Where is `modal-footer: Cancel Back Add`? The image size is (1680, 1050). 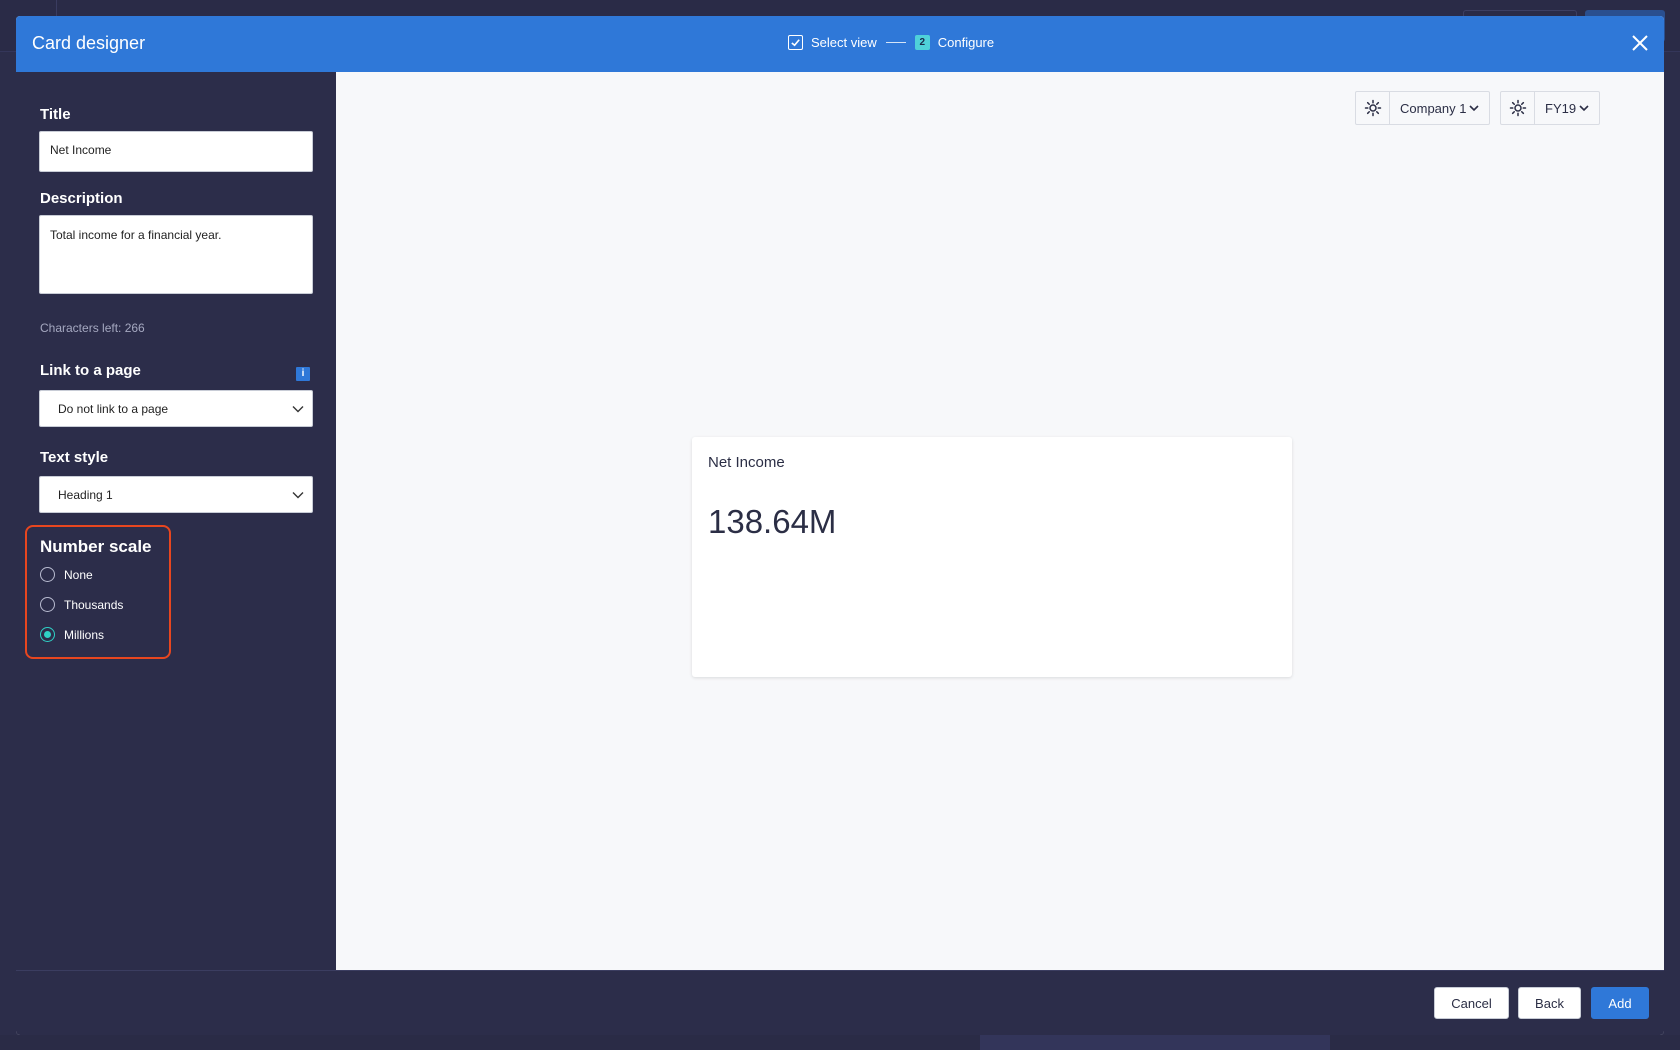
modal-footer: Cancel Back Add is located at coordinates (840, 1002).